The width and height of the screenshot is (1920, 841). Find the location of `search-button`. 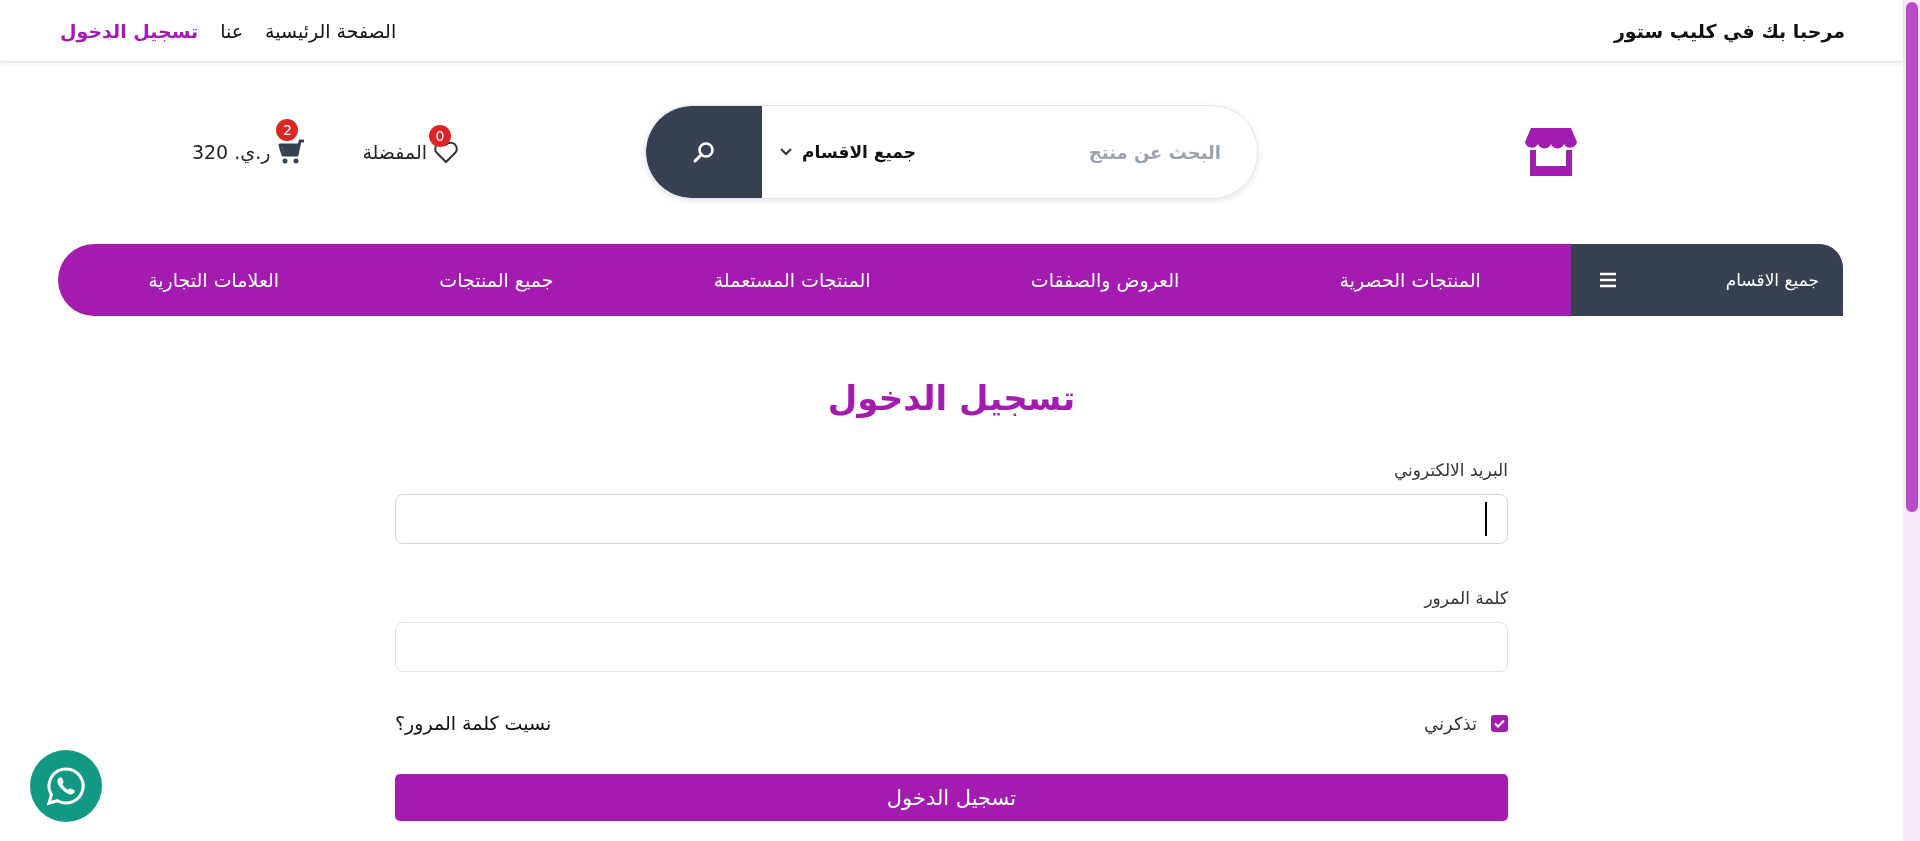

search-button is located at coordinates (704, 152).